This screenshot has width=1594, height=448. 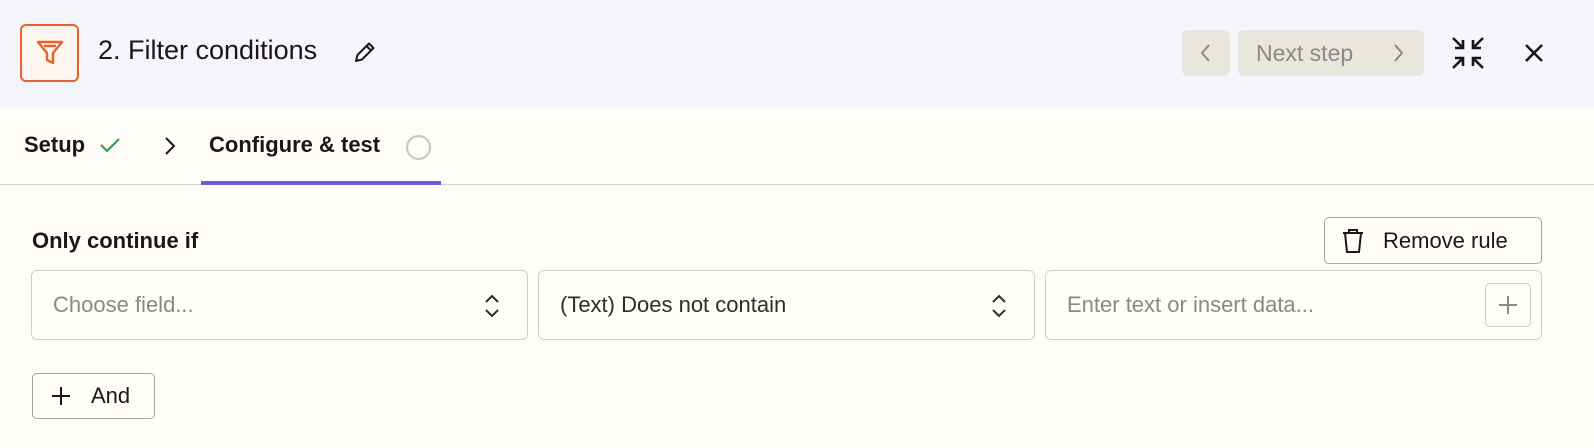 What do you see at coordinates (55, 144) in the screenshot?
I see `tab-setup-label: Setup` at bounding box center [55, 144].